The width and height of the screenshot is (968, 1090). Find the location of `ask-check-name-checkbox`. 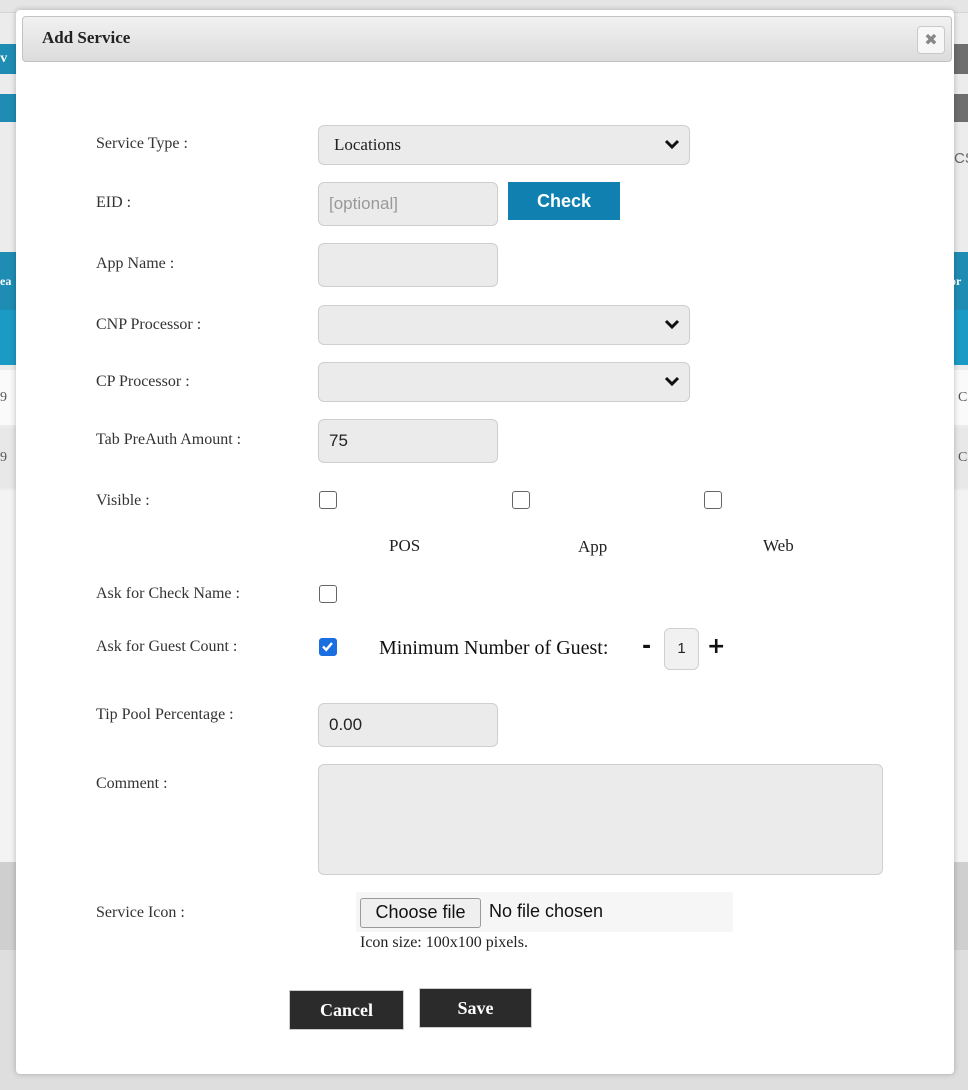

ask-check-name-checkbox is located at coordinates (328, 594).